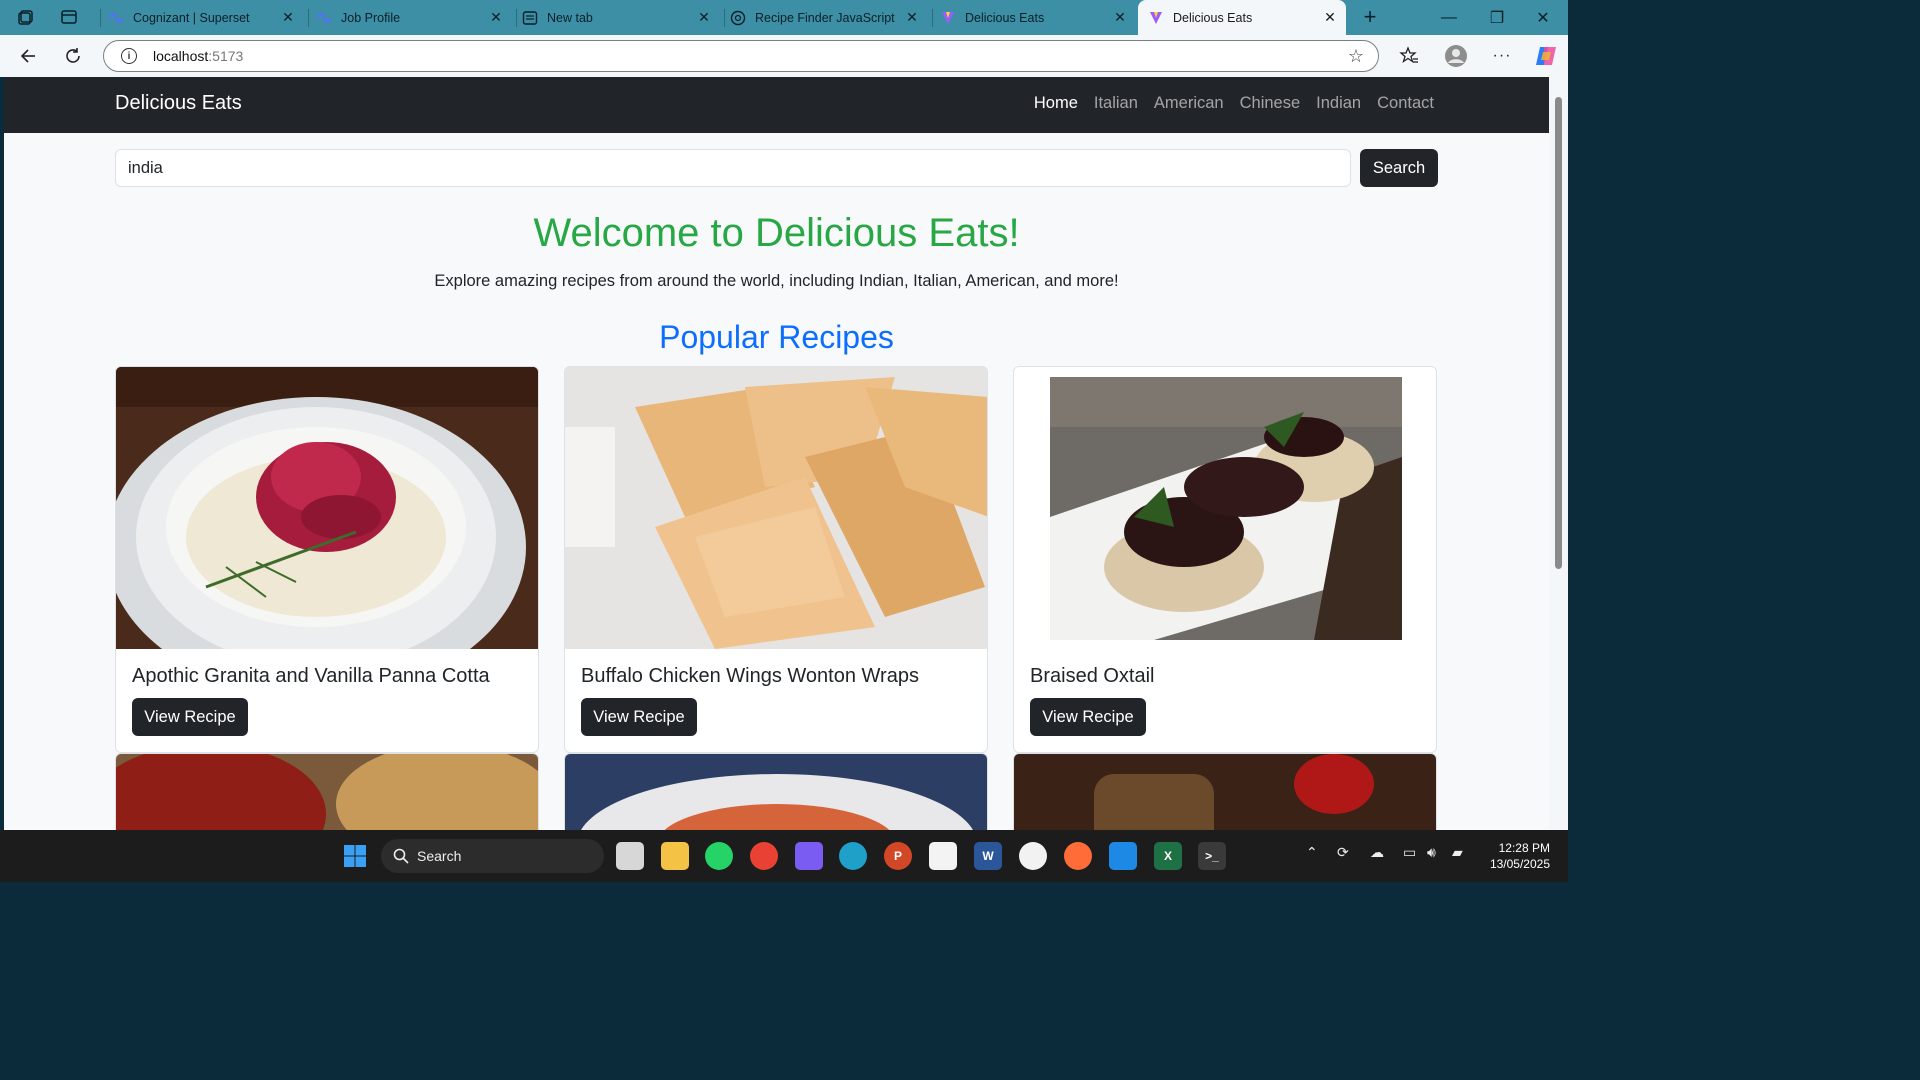 The width and height of the screenshot is (1920, 1080). What do you see at coordinates (1212, 856) in the screenshot?
I see `terminal-icon: >_` at bounding box center [1212, 856].